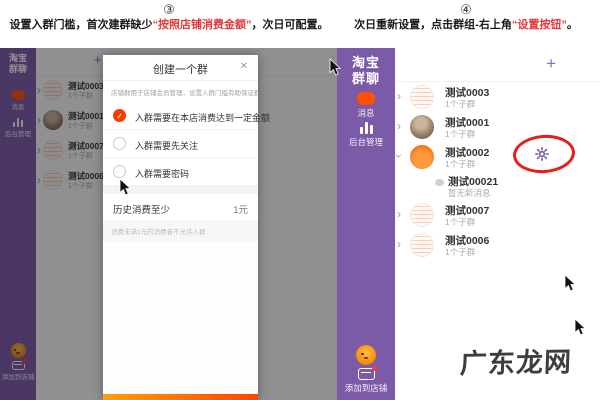 Image resolution: width=600 pixels, height=400 pixels. I want to click on app-logo: 淘宝 群聊, so click(366, 67).